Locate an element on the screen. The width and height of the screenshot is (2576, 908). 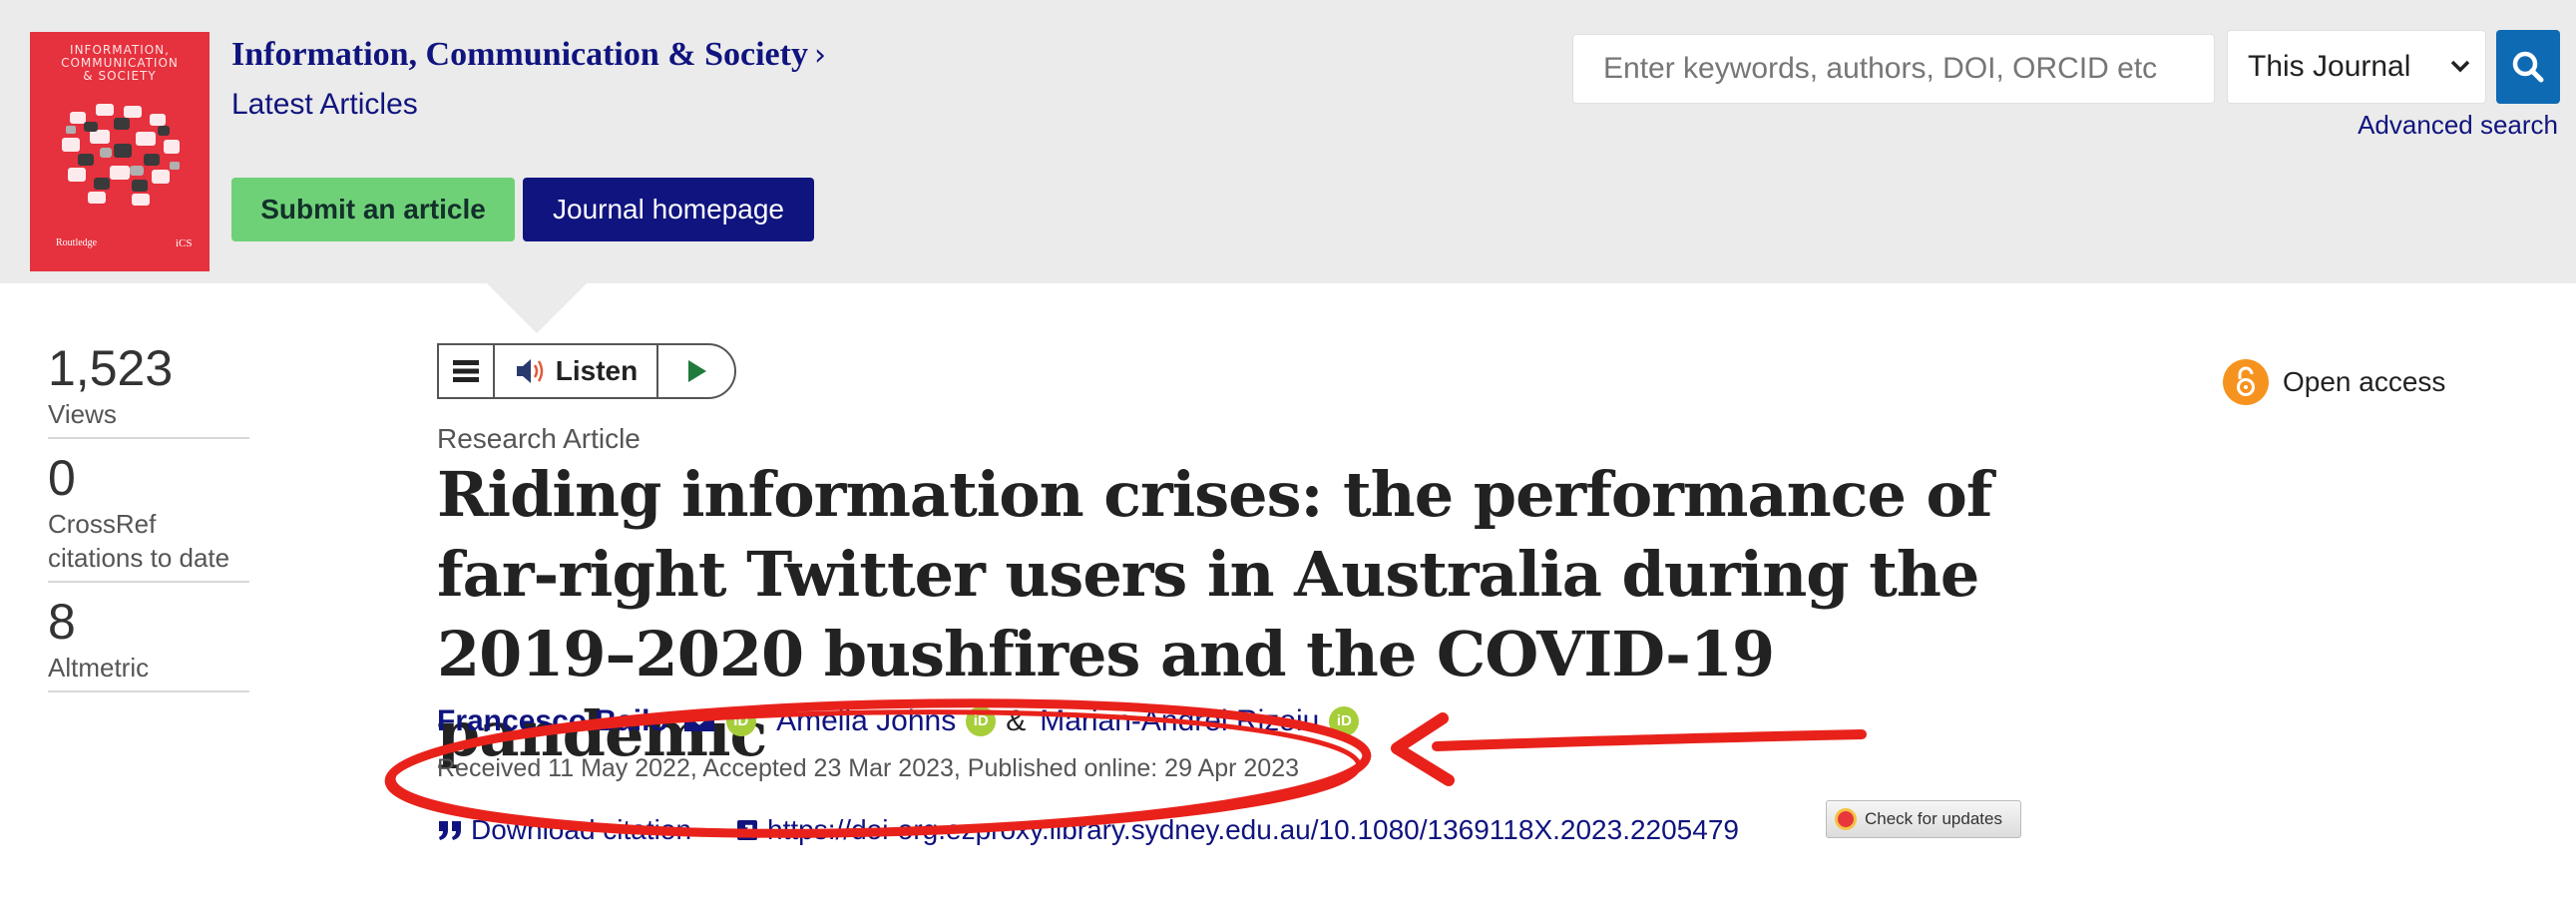
search-scope-select: This Journal is located at coordinates (2356, 67).